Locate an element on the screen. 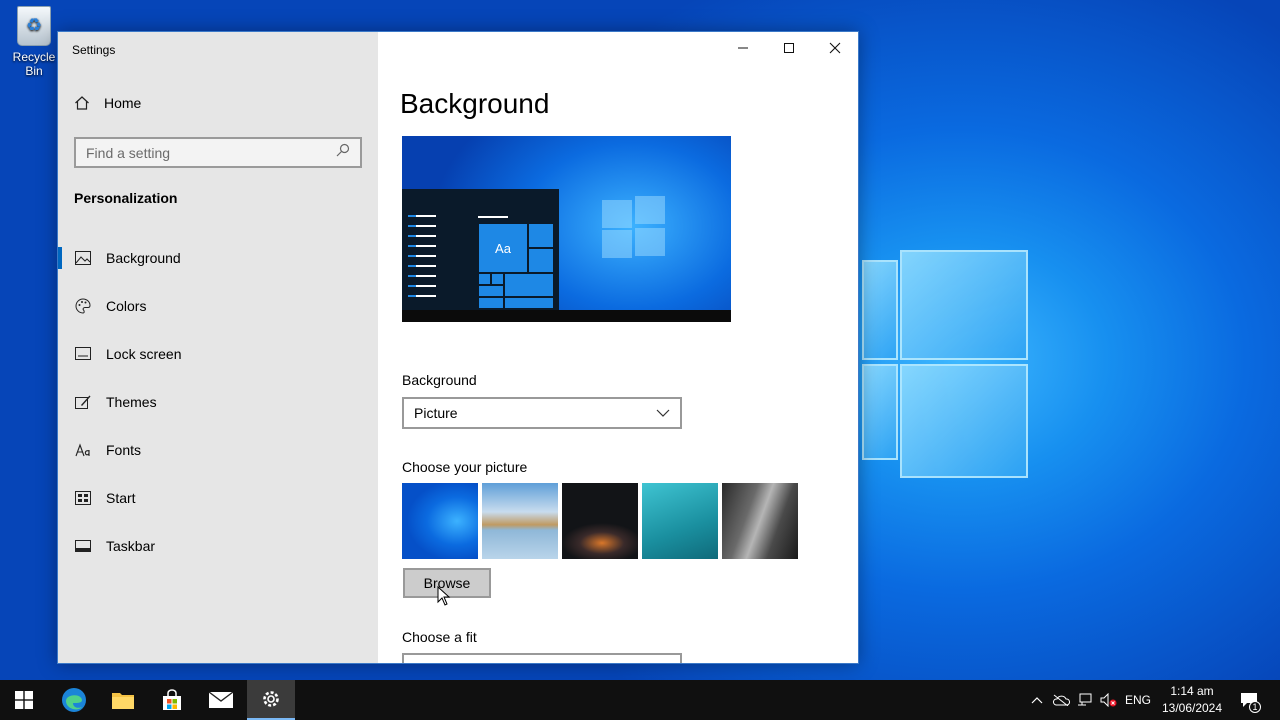 The width and height of the screenshot is (1280, 720). windows-logo-wallpaper is located at coordinates (946, 361).